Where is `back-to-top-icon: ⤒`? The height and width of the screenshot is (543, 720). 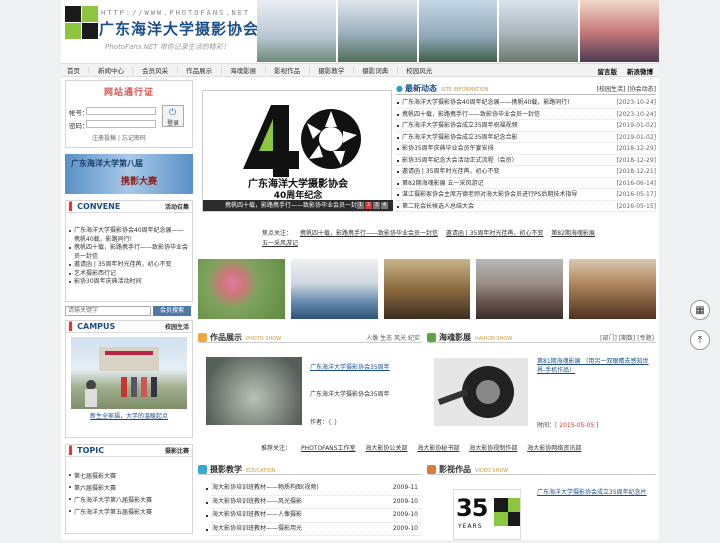 back-to-top-icon: ⤒ is located at coordinates (700, 340).